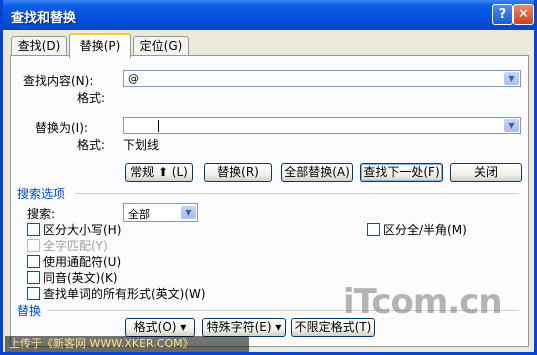 Image resolution: width=537 pixels, height=355 pixels. I want to click on wildcards-checkbox, so click(33, 261).